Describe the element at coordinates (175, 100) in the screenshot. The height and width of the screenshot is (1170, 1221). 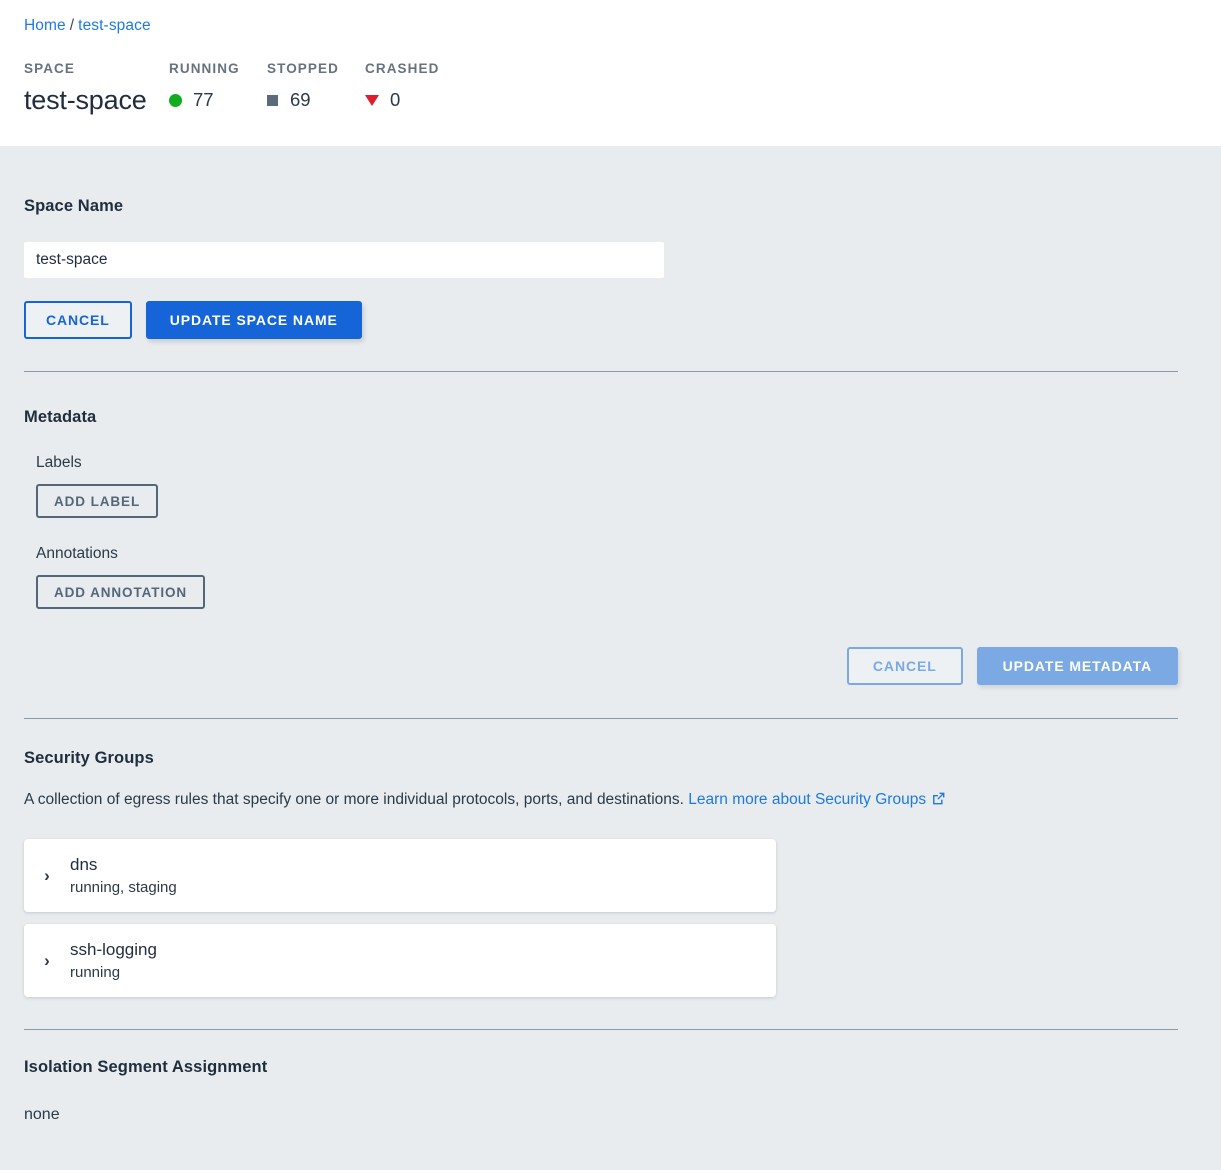
I see `green-circle-icon` at that location.